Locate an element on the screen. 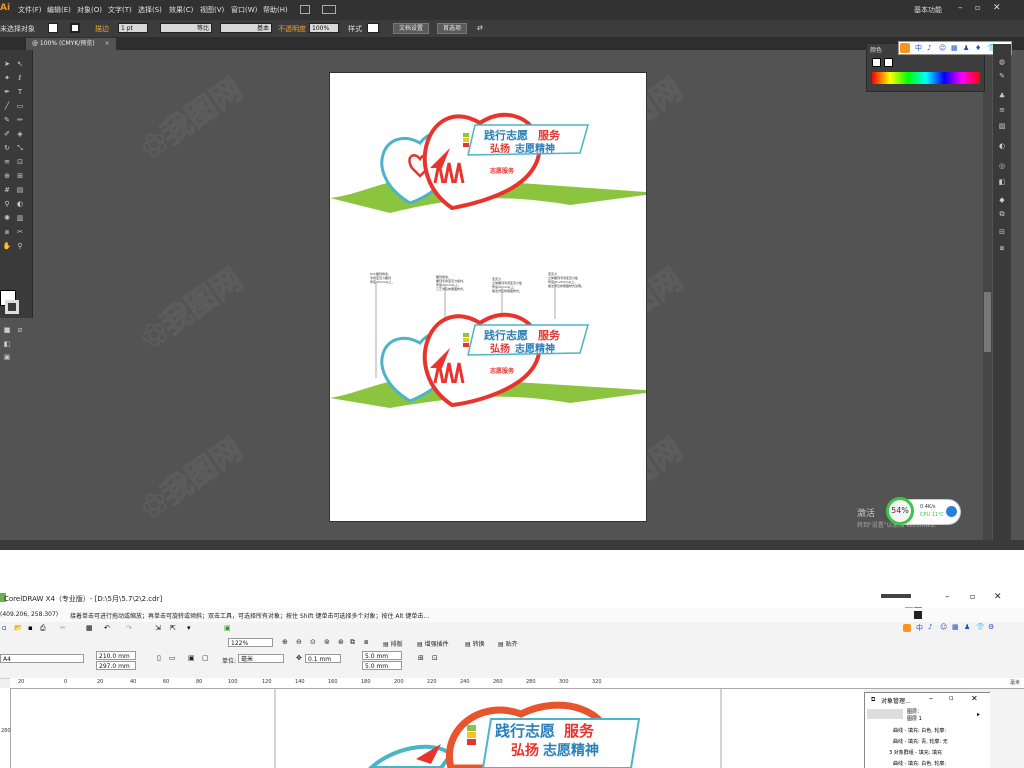  ime-lang-icon-2: 中 is located at coordinates (919, 628).